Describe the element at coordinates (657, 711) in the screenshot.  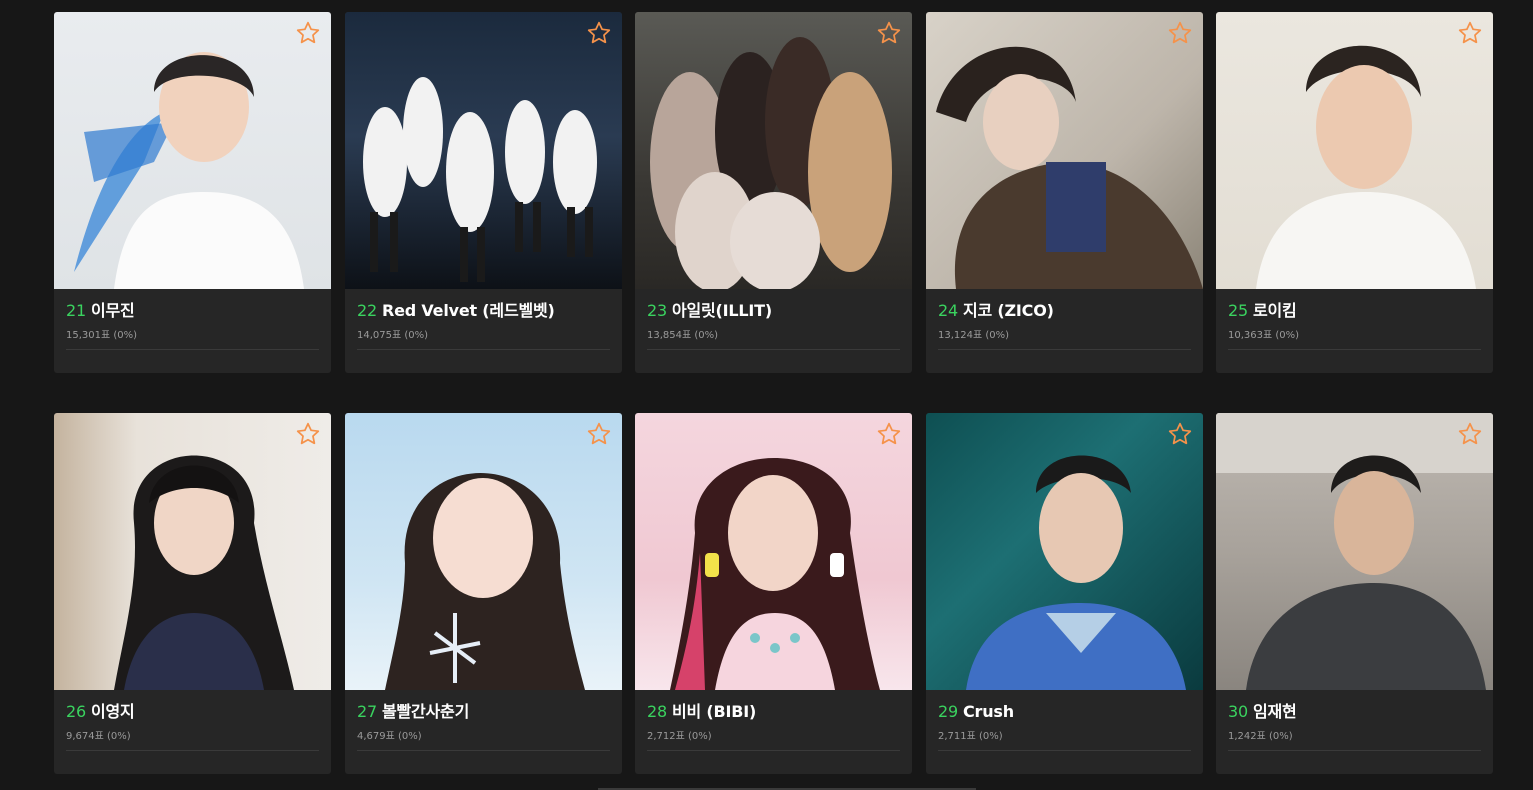
I see `rank-number: 28` at that location.